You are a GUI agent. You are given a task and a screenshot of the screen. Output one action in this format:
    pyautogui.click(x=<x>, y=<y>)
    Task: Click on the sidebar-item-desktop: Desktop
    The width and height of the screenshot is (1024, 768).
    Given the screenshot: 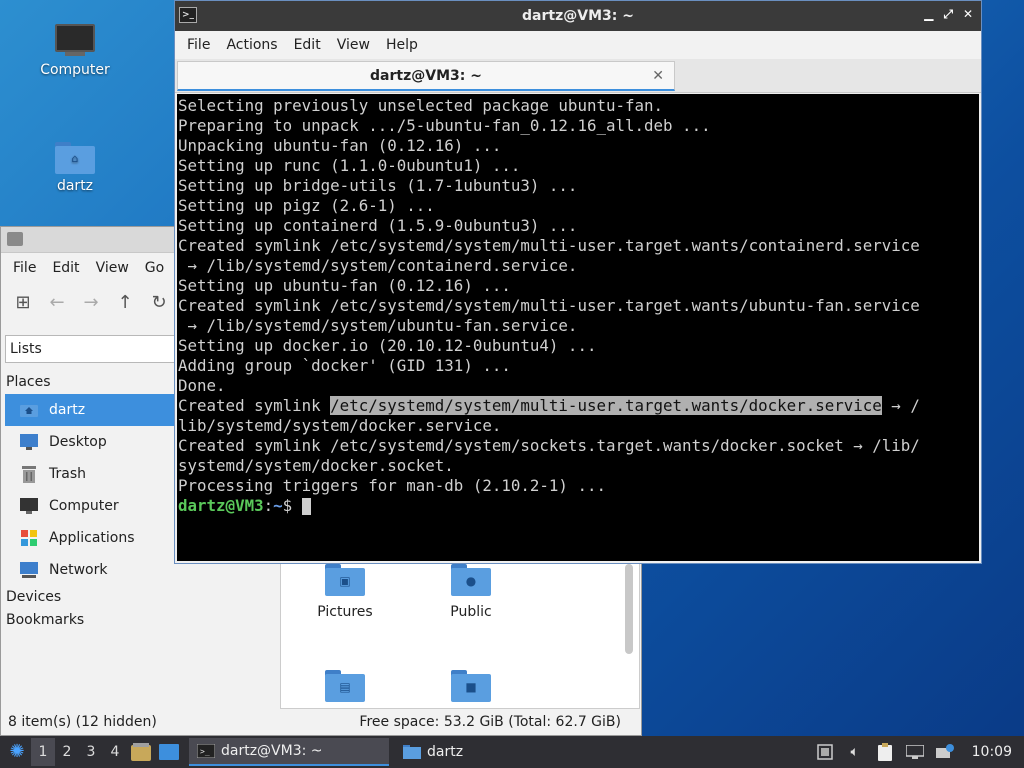 What is the action you would take?
    pyautogui.click(x=93, y=442)
    